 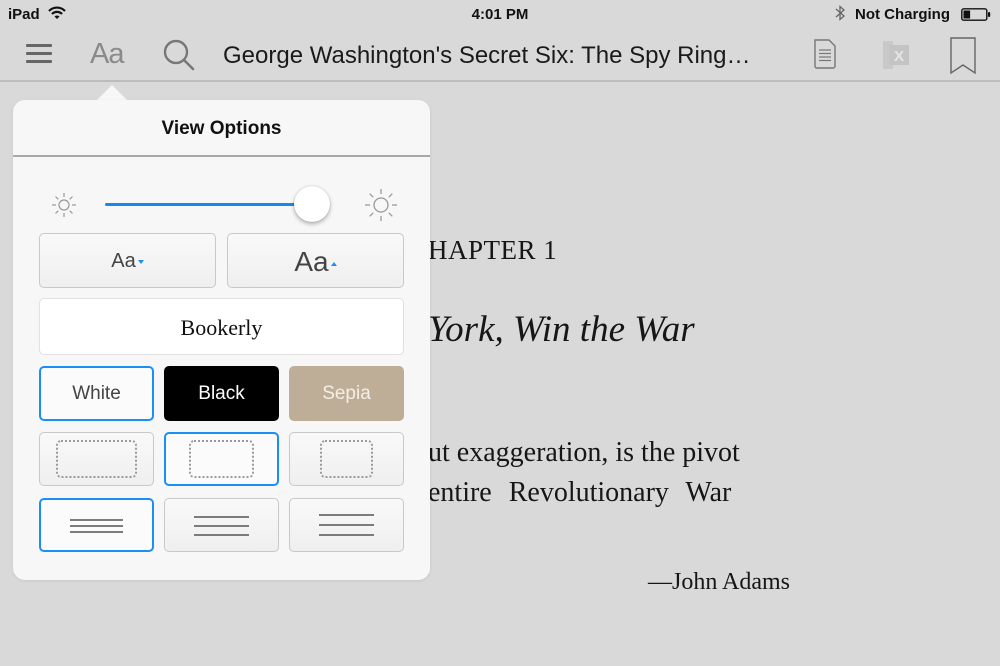 I want to click on search-icon, so click(x=179, y=55).